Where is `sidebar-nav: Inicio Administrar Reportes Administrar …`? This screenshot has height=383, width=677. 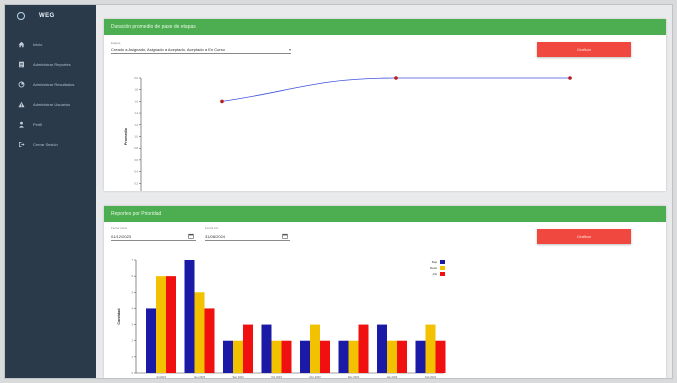
sidebar-nav: Inicio Administrar Reportes Administrar … is located at coordinates (50, 94).